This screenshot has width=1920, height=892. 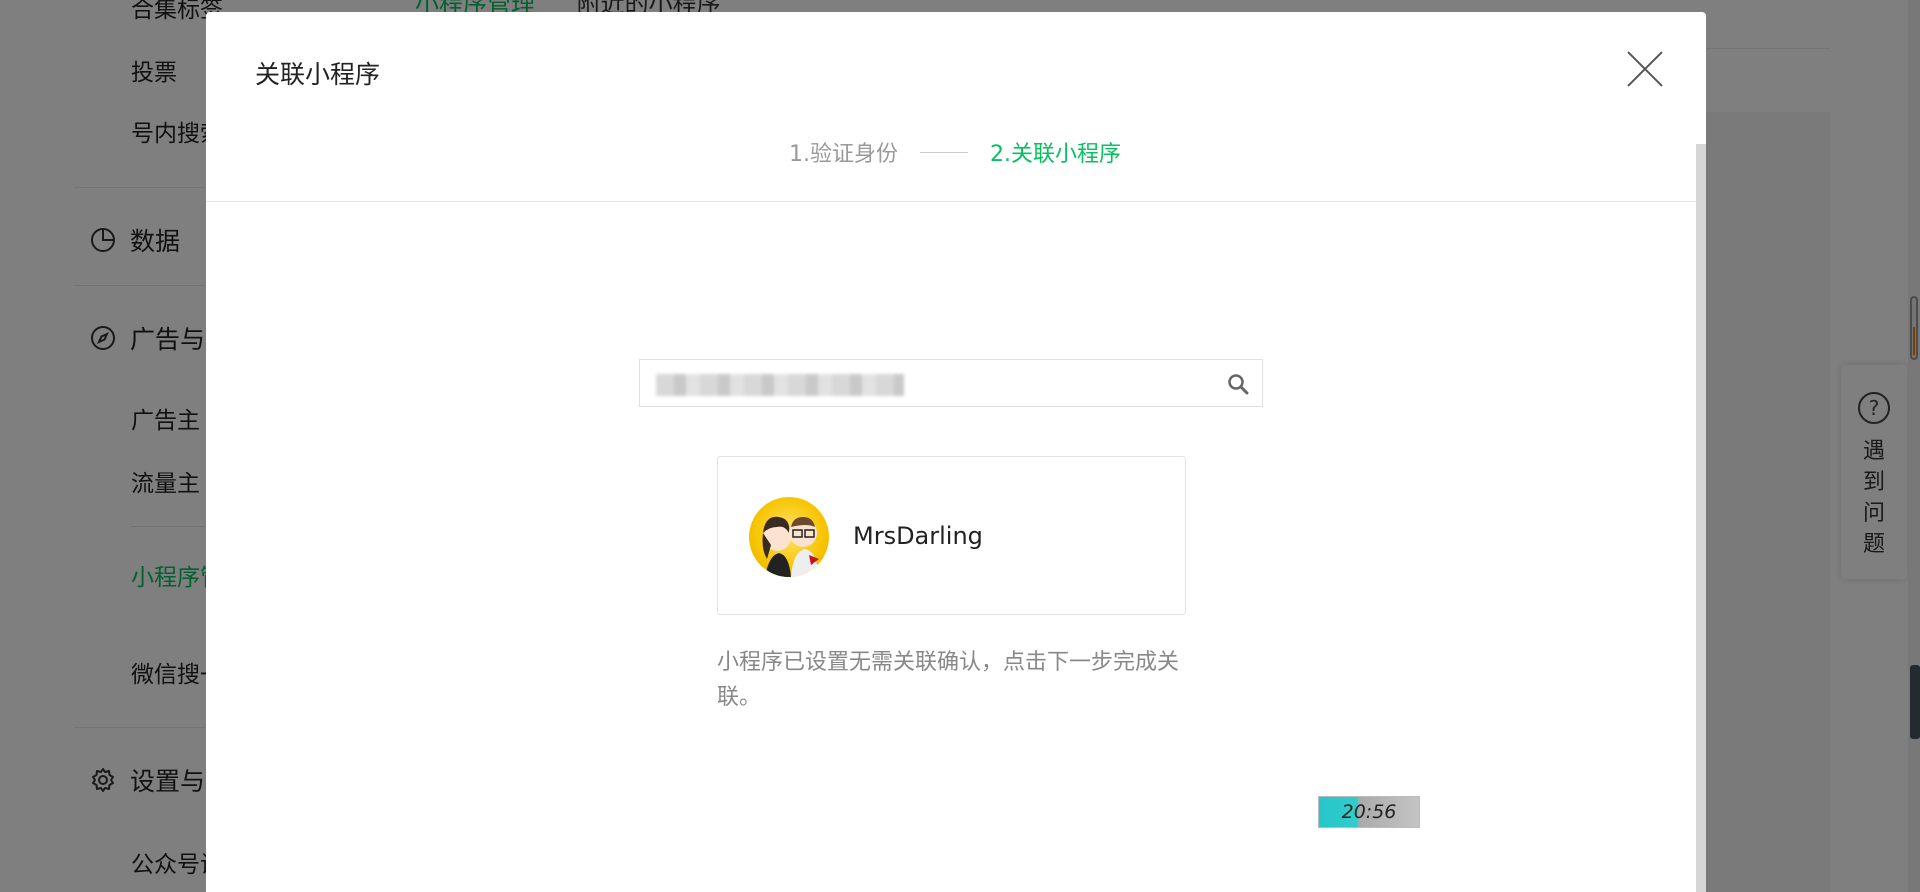 I want to click on dialog-title: 关联小程序, so click(x=318, y=74).